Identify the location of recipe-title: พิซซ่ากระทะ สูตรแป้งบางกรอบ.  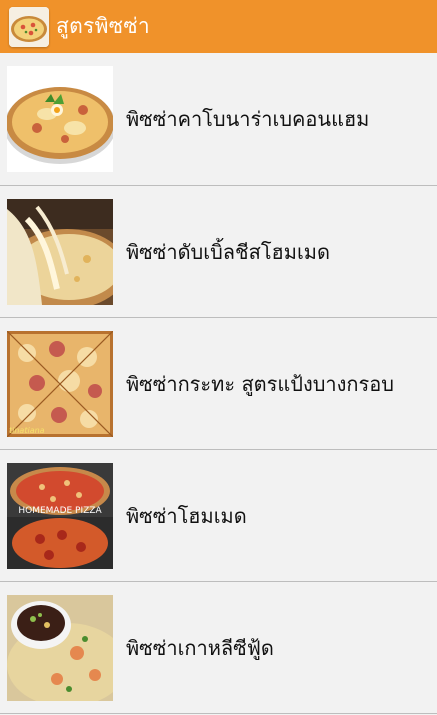
(260, 383).